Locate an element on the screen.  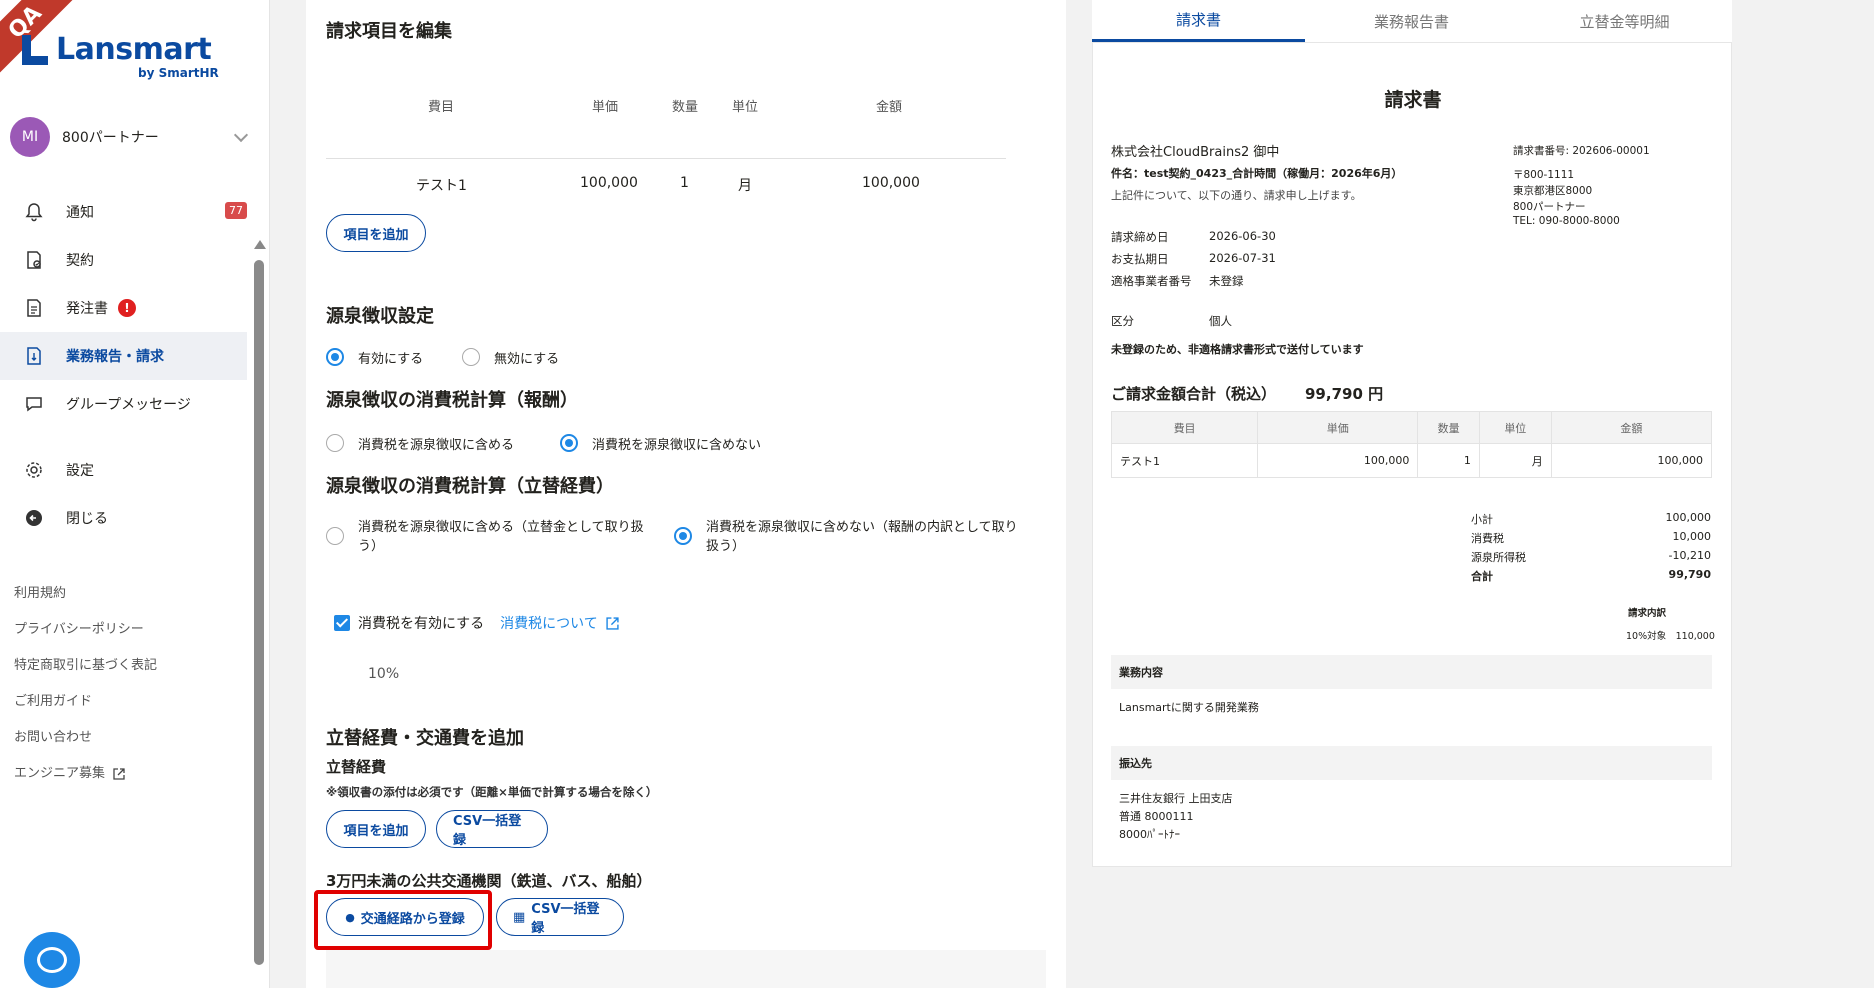
invoice-title: 請求書 is located at coordinates (1413, 100).